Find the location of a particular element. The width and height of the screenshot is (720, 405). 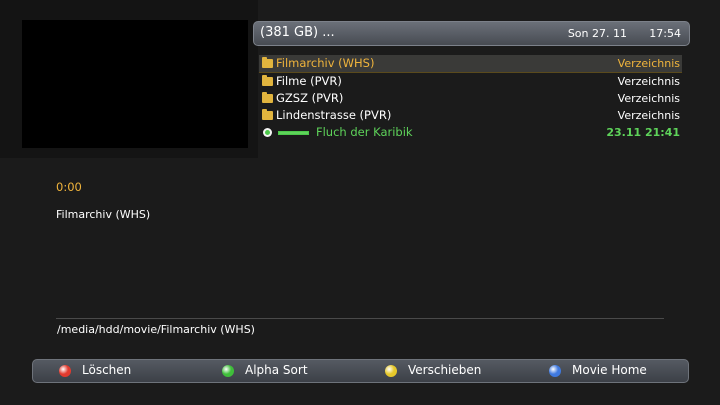

alpha-sort-button-label: Alpha Sort is located at coordinates (276, 370).